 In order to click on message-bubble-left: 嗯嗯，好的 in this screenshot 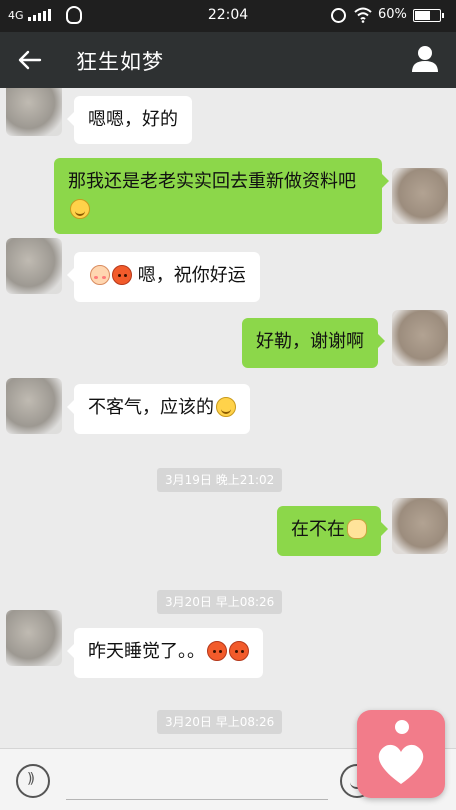, I will do `click(129, 120)`.